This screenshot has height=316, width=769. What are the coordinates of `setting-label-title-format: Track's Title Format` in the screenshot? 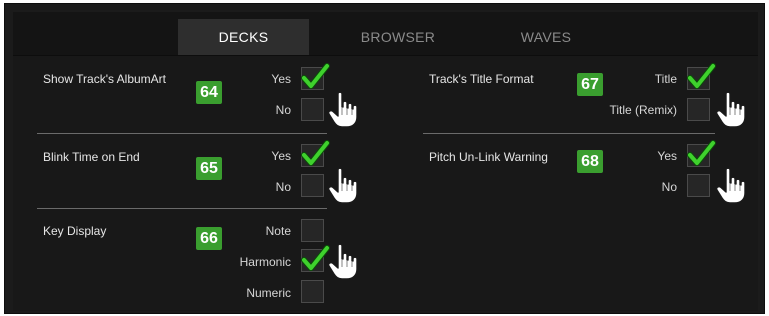 It's located at (481, 79).